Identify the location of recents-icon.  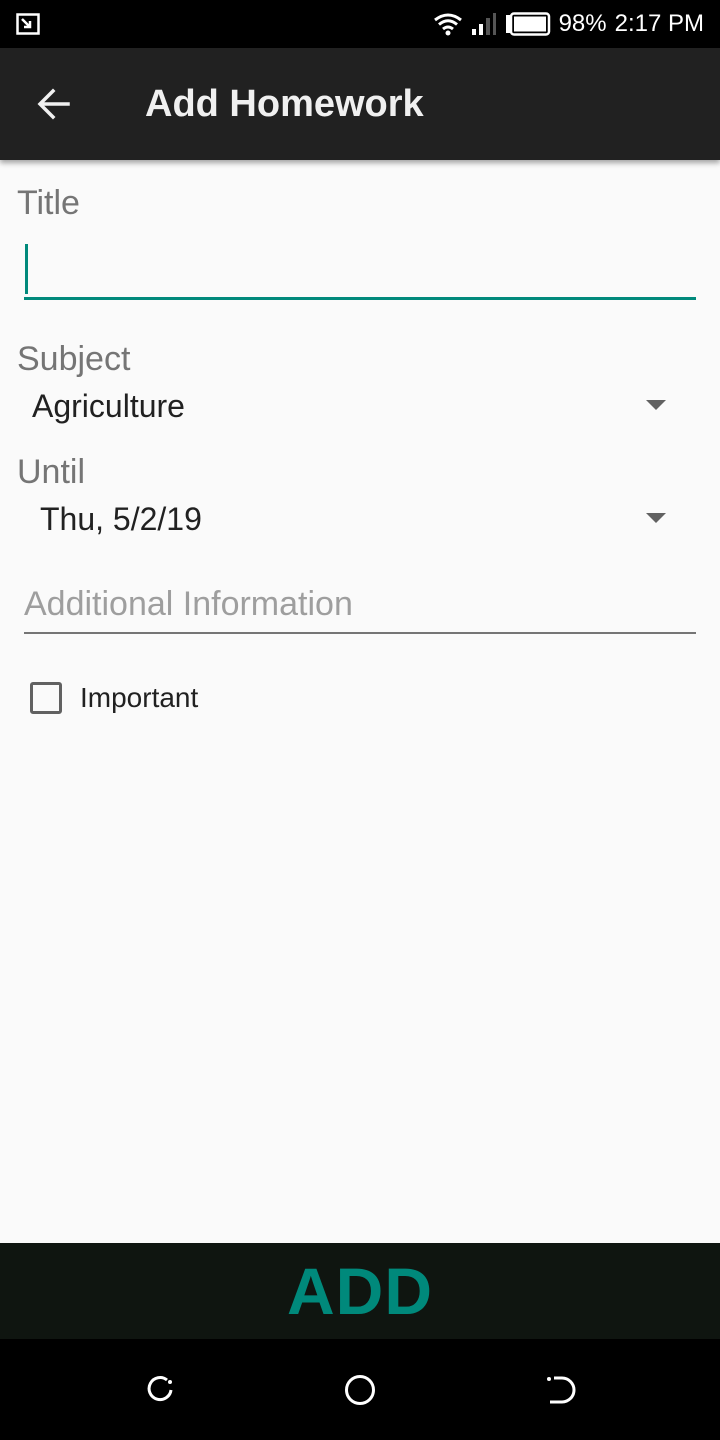
(160, 1390).